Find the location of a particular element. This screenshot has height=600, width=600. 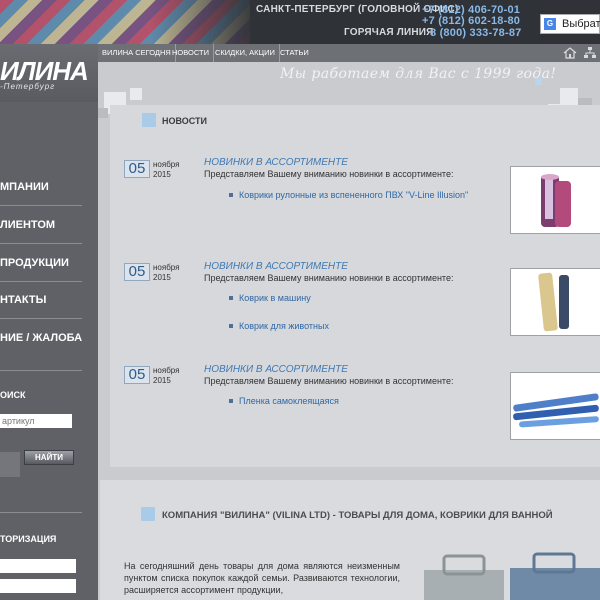

search-decor is located at coordinates (10, 464).